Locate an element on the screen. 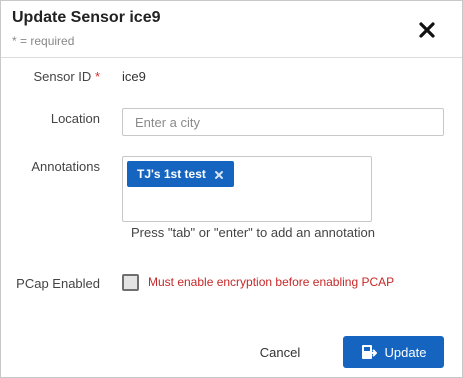  update-button: Update is located at coordinates (393, 352).